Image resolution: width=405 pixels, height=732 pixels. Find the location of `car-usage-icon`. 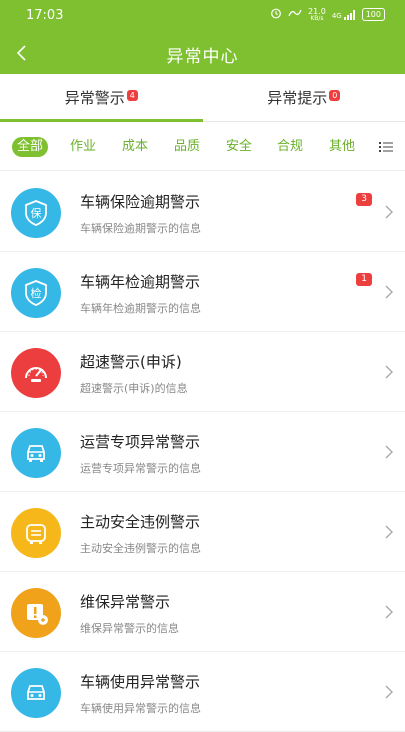

car-usage-icon is located at coordinates (36, 693).